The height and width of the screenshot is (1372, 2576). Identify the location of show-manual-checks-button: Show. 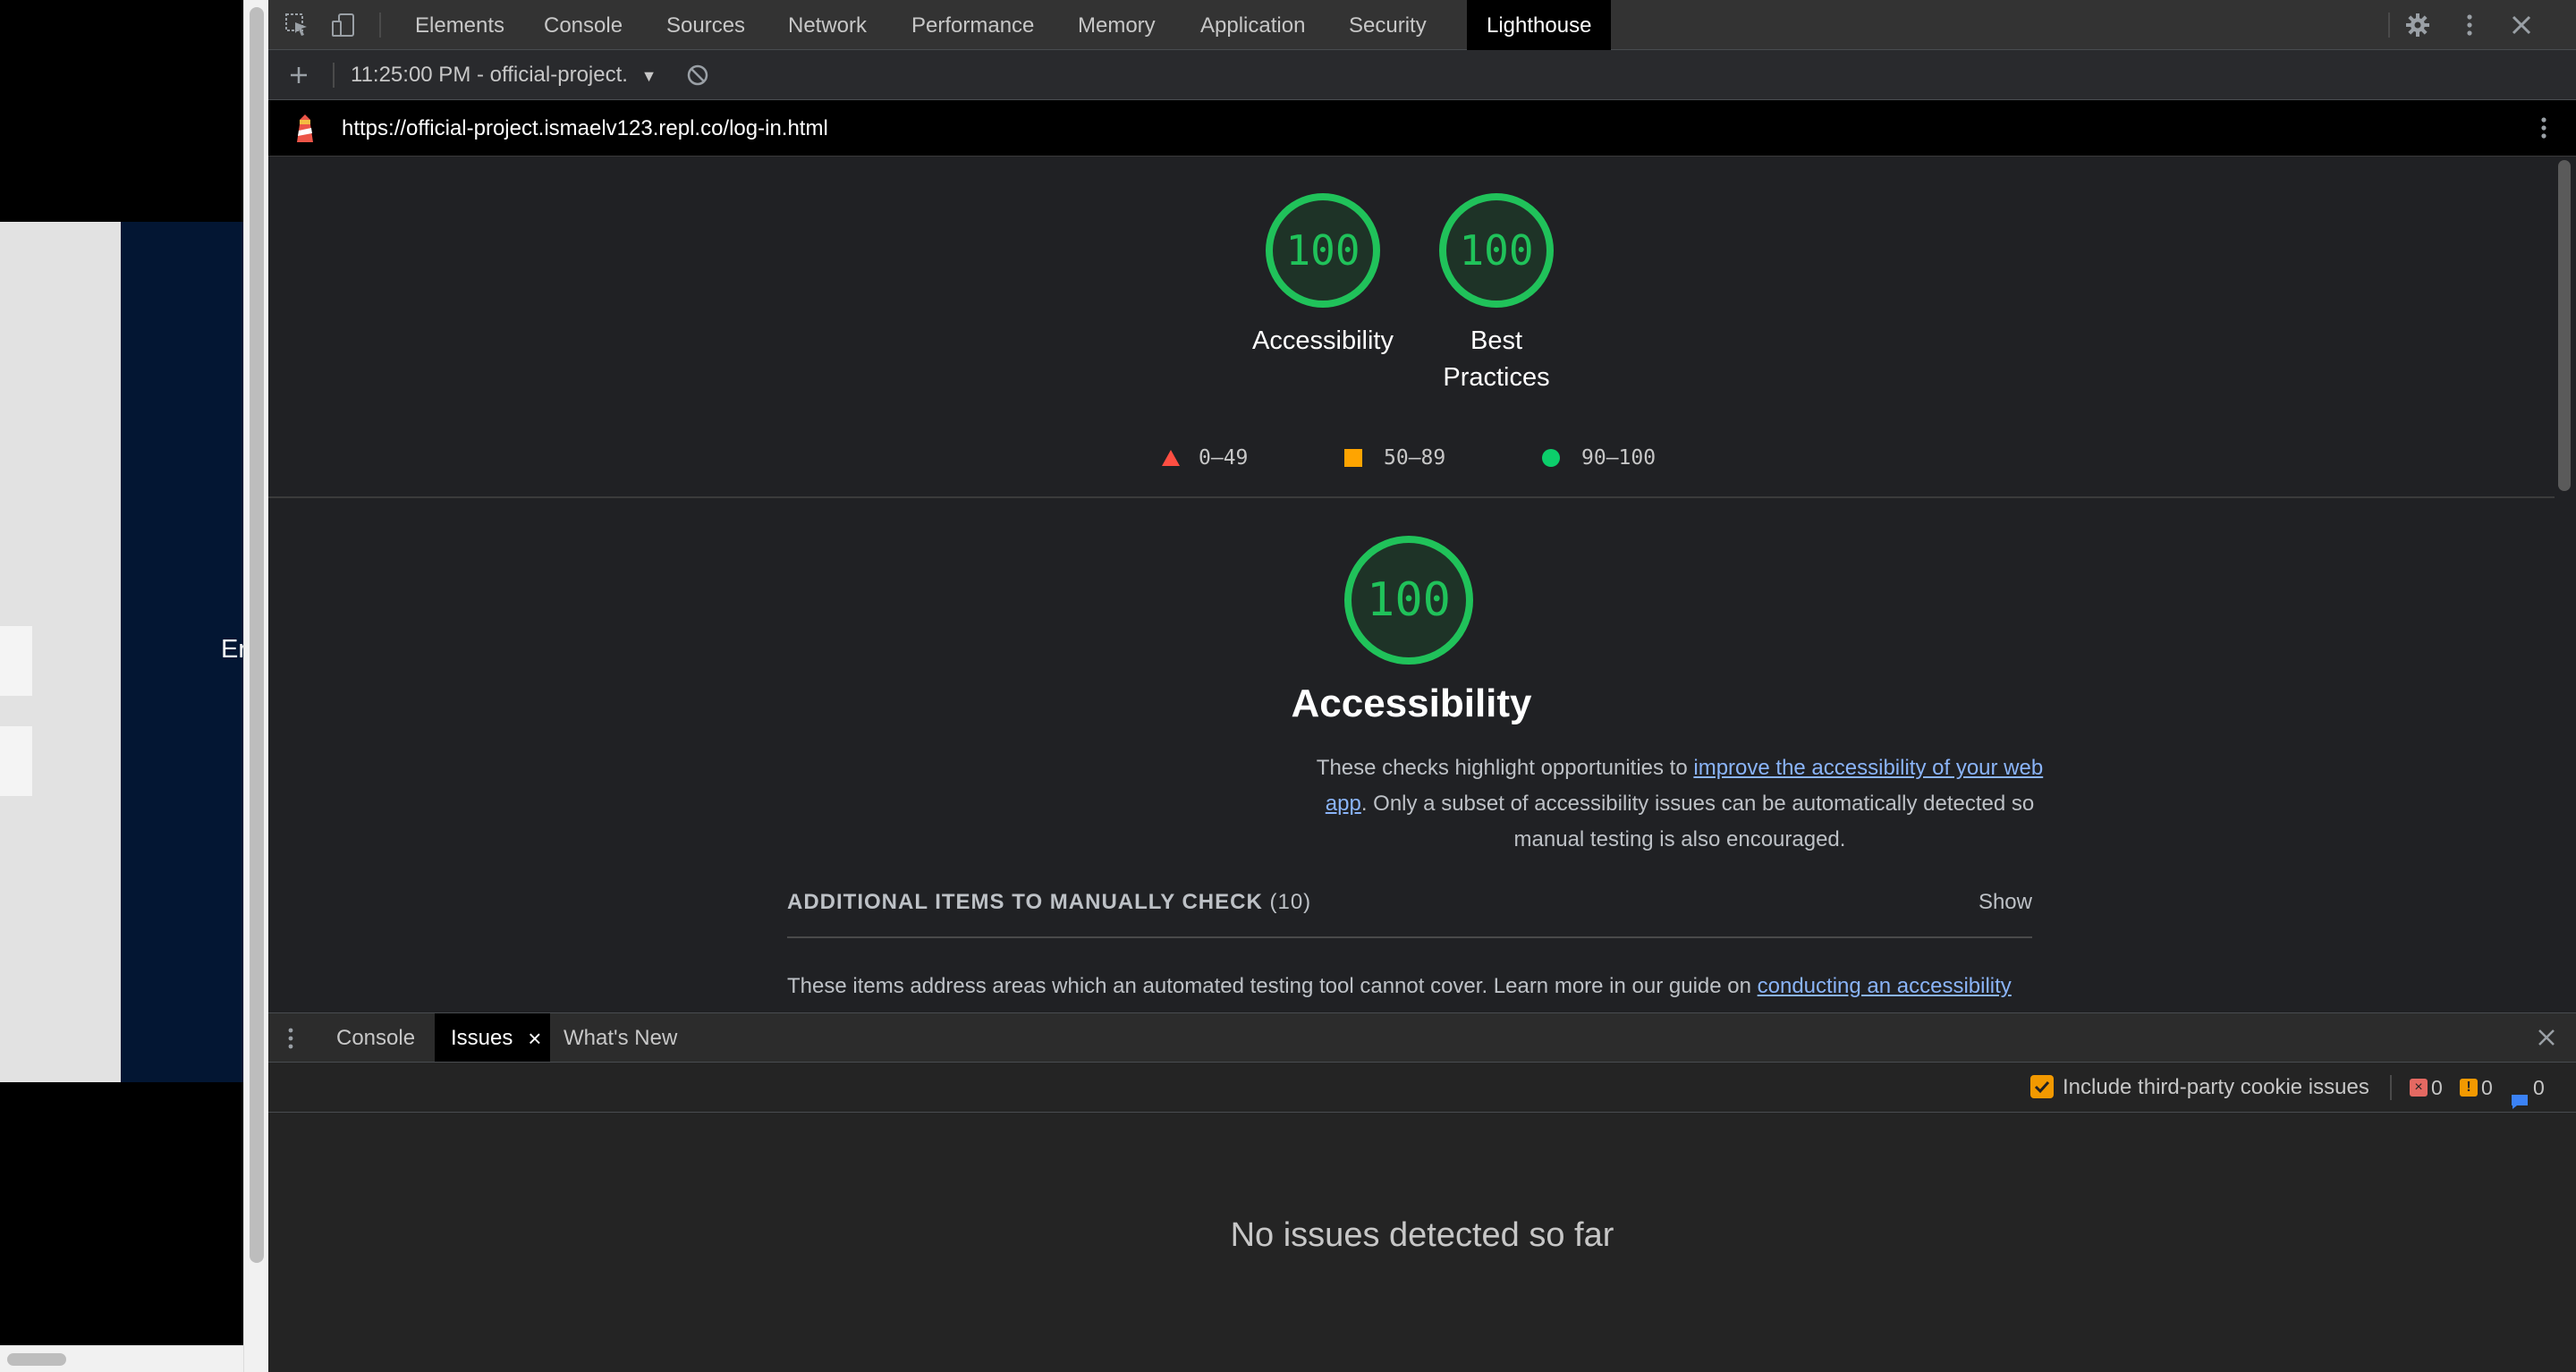
(2005, 902).